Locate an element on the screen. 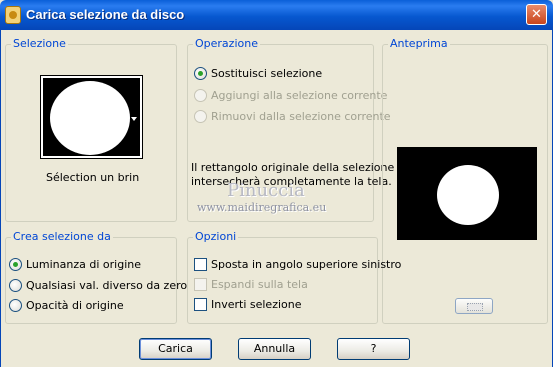 This screenshot has width=553, height=367. operazione-legend: Operazione is located at coordinates (226, 43).